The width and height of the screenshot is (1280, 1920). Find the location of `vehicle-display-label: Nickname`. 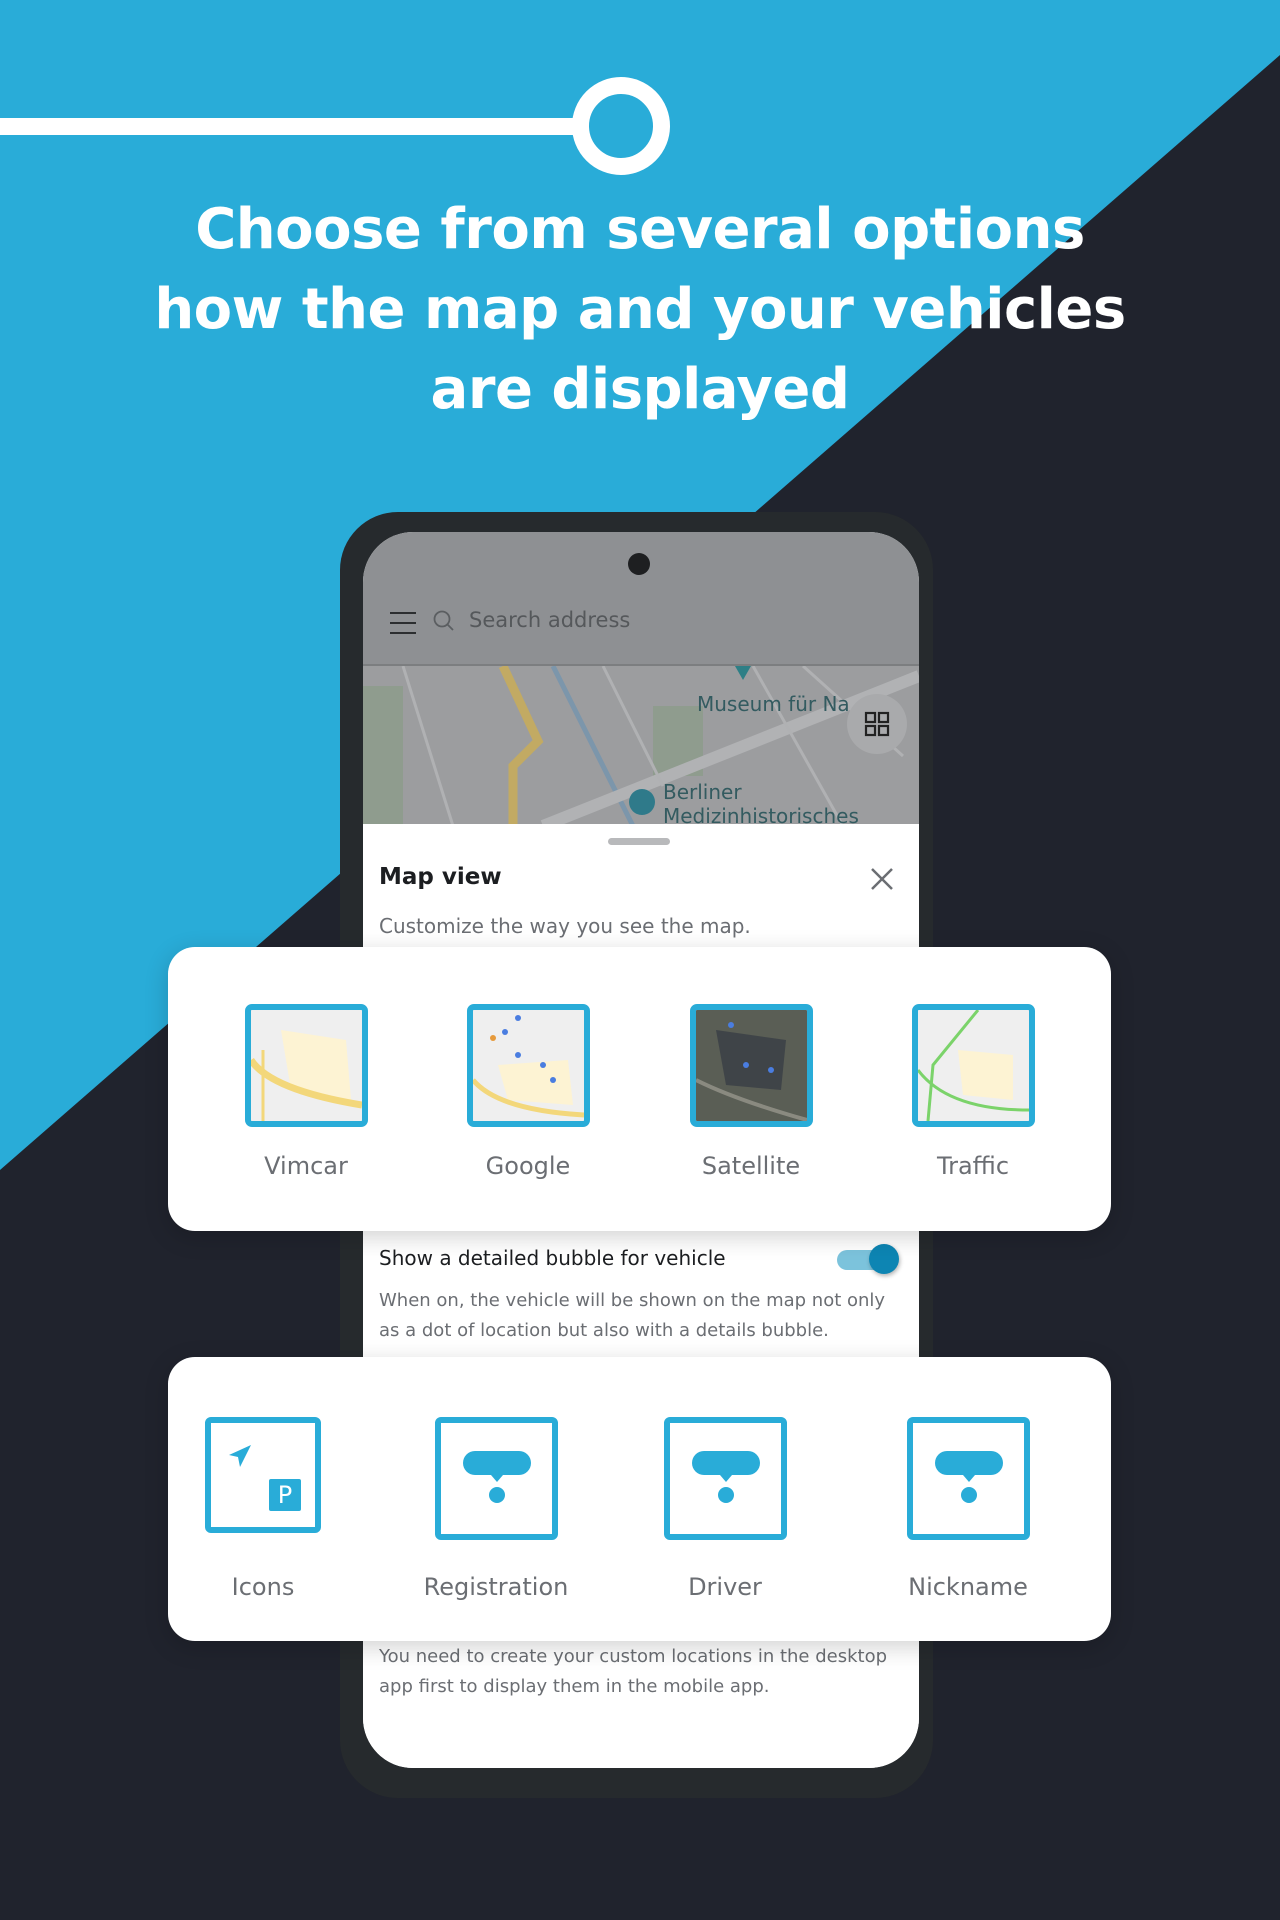

vehicle-display-label: Nickname is located at coordinates (968, 1587).